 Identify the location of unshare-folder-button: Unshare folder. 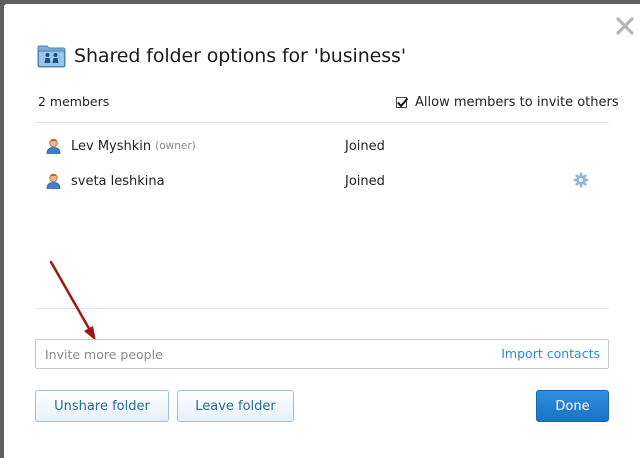
(102, 406).